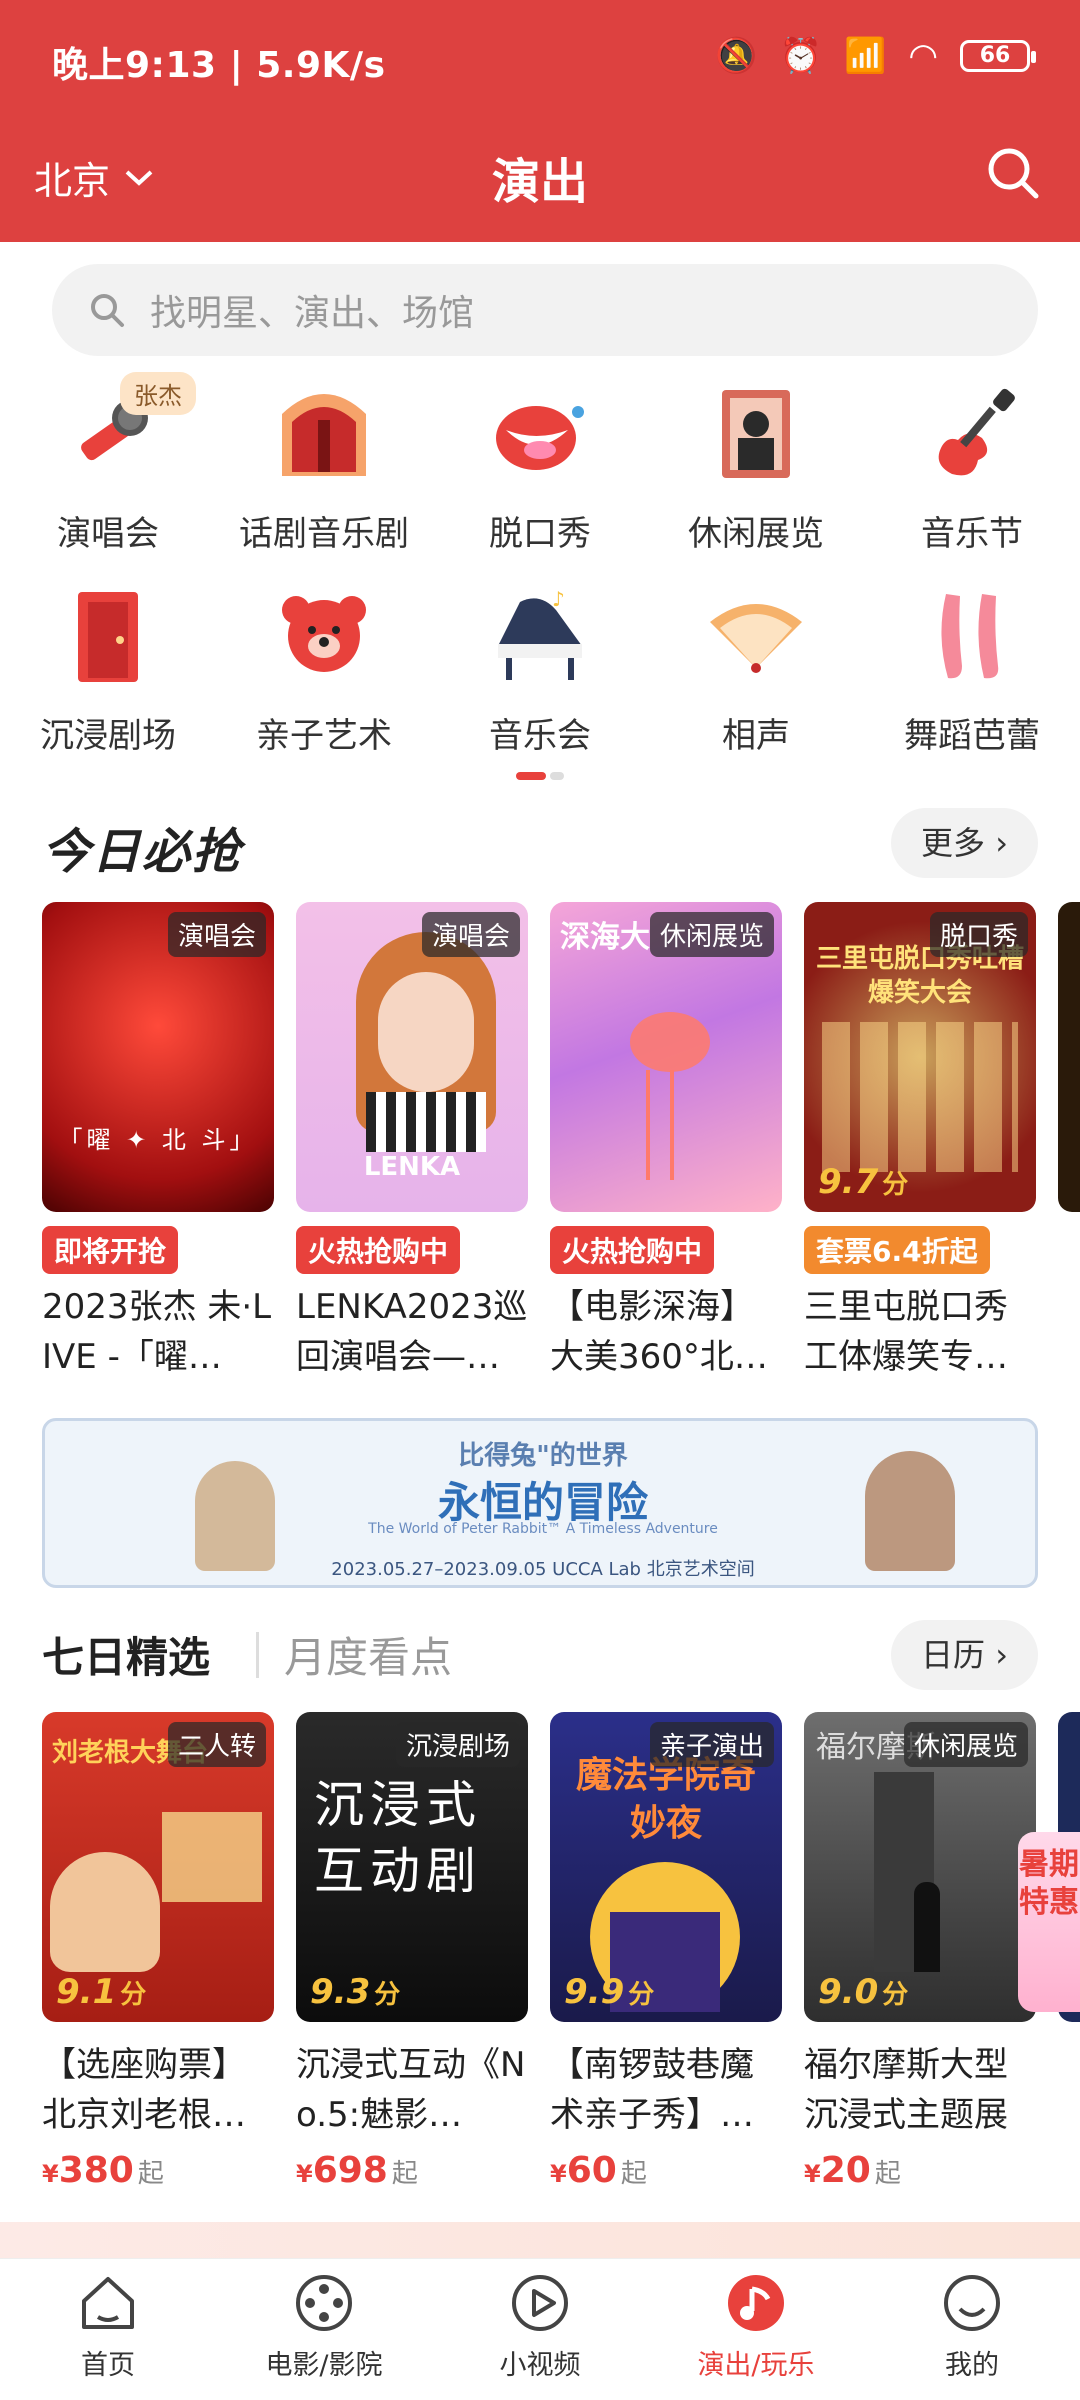  What do you see at coordinates (540, 534) in the screenshot?
I see `category-label: 脱口秀` at bounding box center [540, 534].